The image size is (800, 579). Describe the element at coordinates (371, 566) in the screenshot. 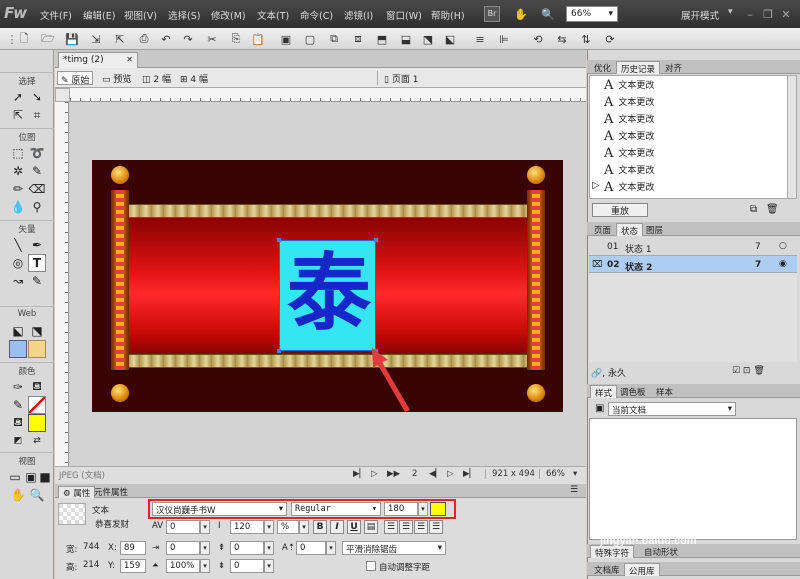

I see `auto-kern-checkbox` at that location.